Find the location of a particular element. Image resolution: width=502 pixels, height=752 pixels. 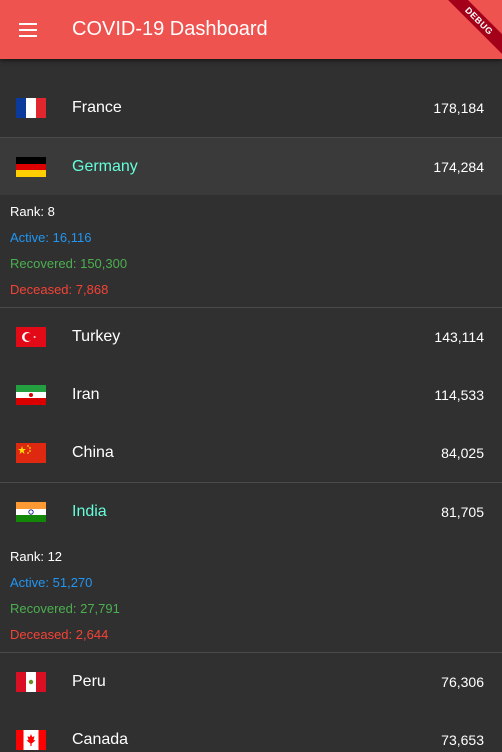

turkey-flag-icon is located at coordinates (31, 337).